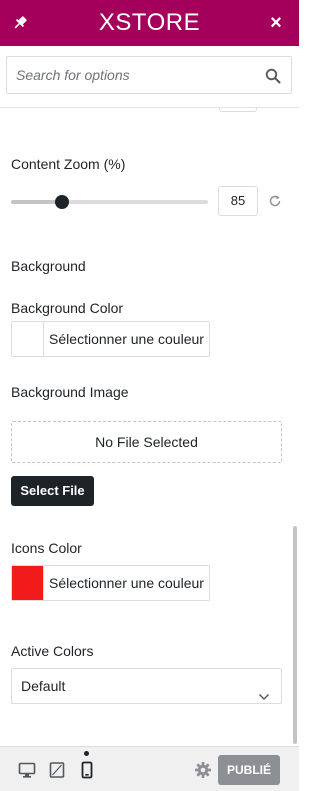 This screenshot has width=320, height=791. I want to click on background-color-swatch, so click(28, 339).